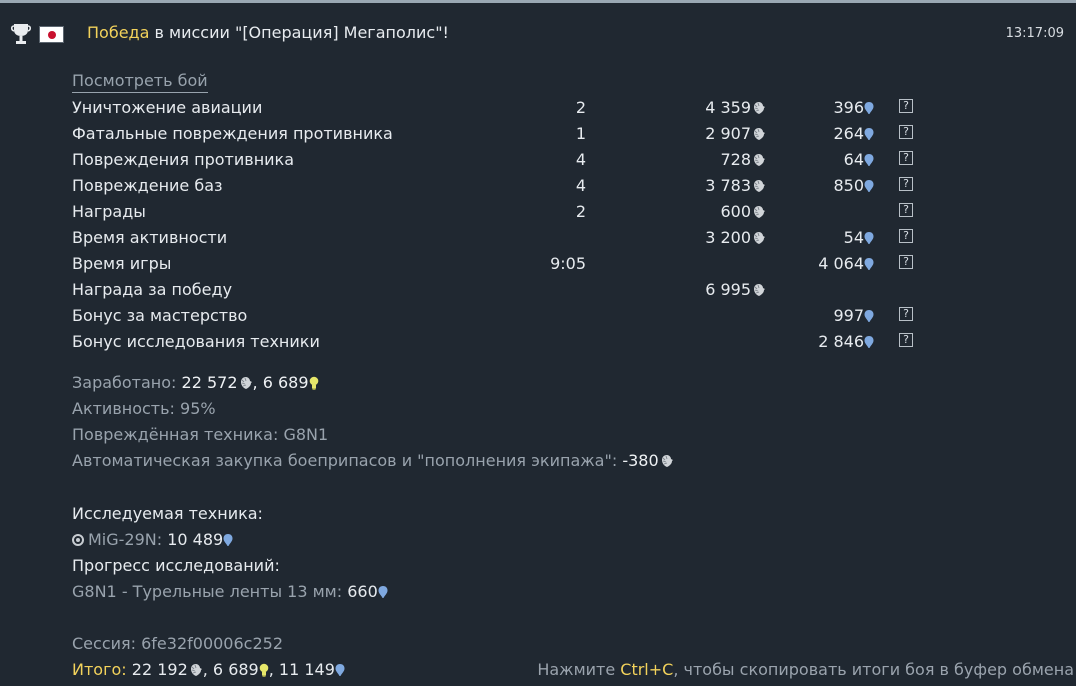  I want to click on reward-silver: 2 907, so click(735, 133).